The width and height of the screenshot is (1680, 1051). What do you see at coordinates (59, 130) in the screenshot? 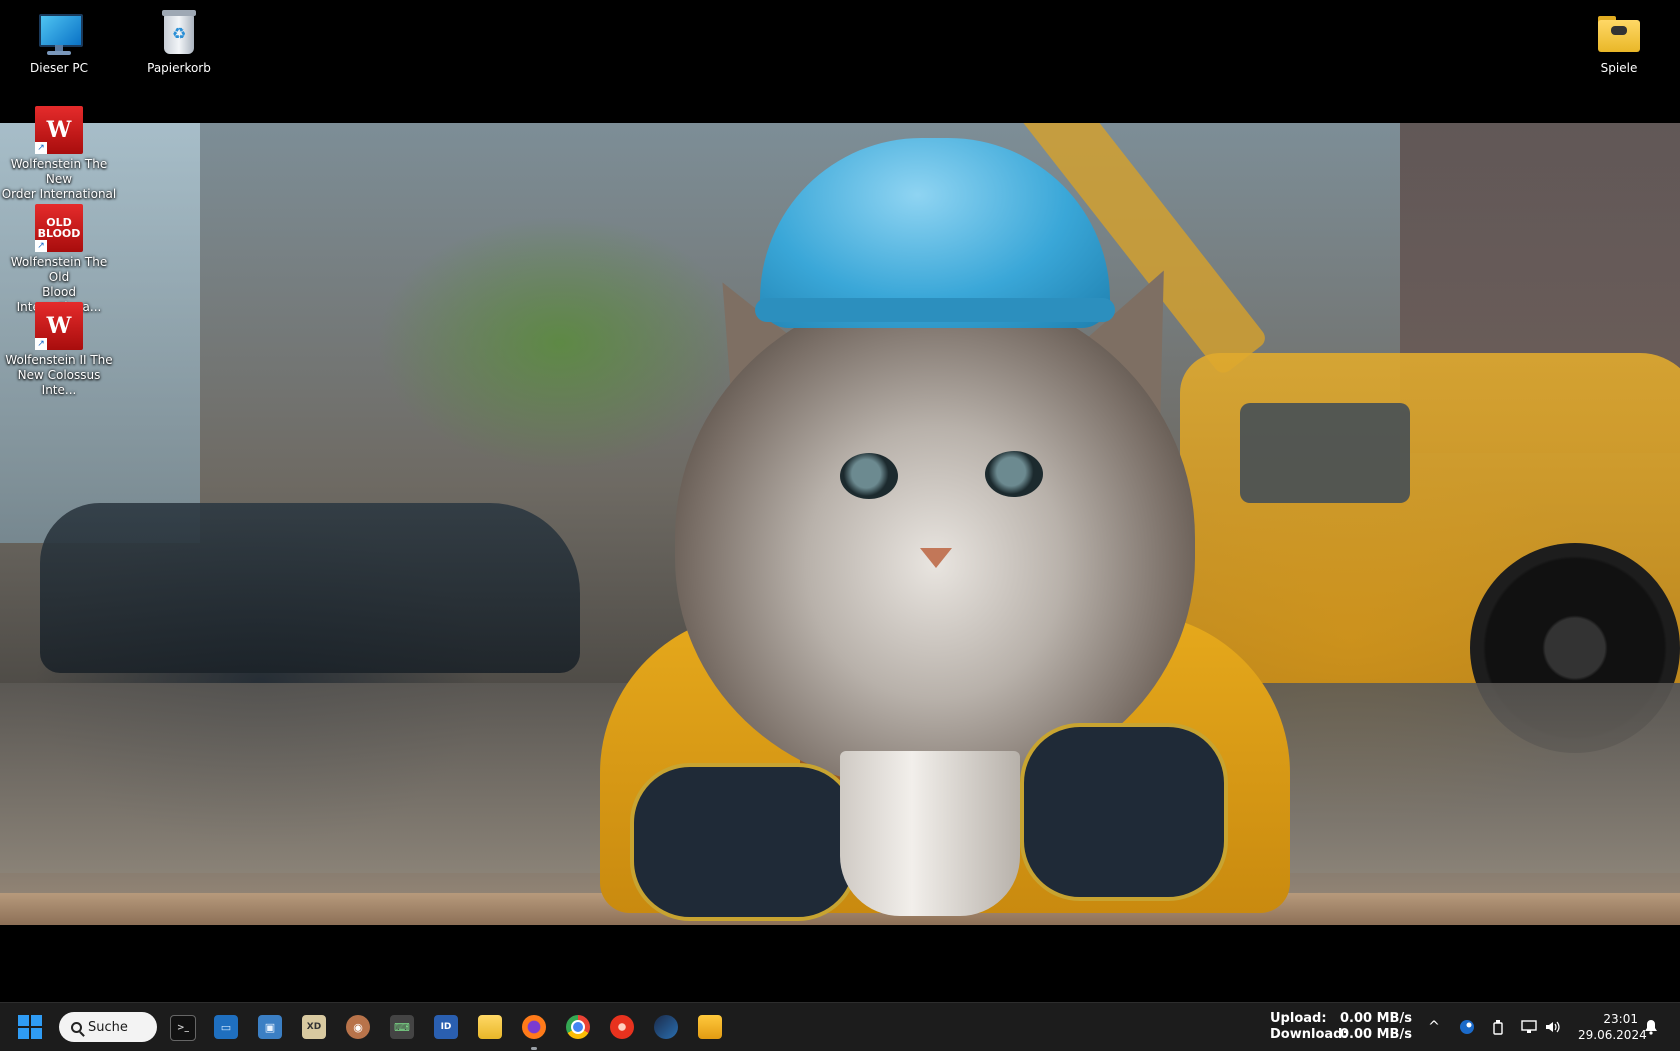
I see `wolfenstein-new-order-icon: W ↗` at bounding box center [59, 130].